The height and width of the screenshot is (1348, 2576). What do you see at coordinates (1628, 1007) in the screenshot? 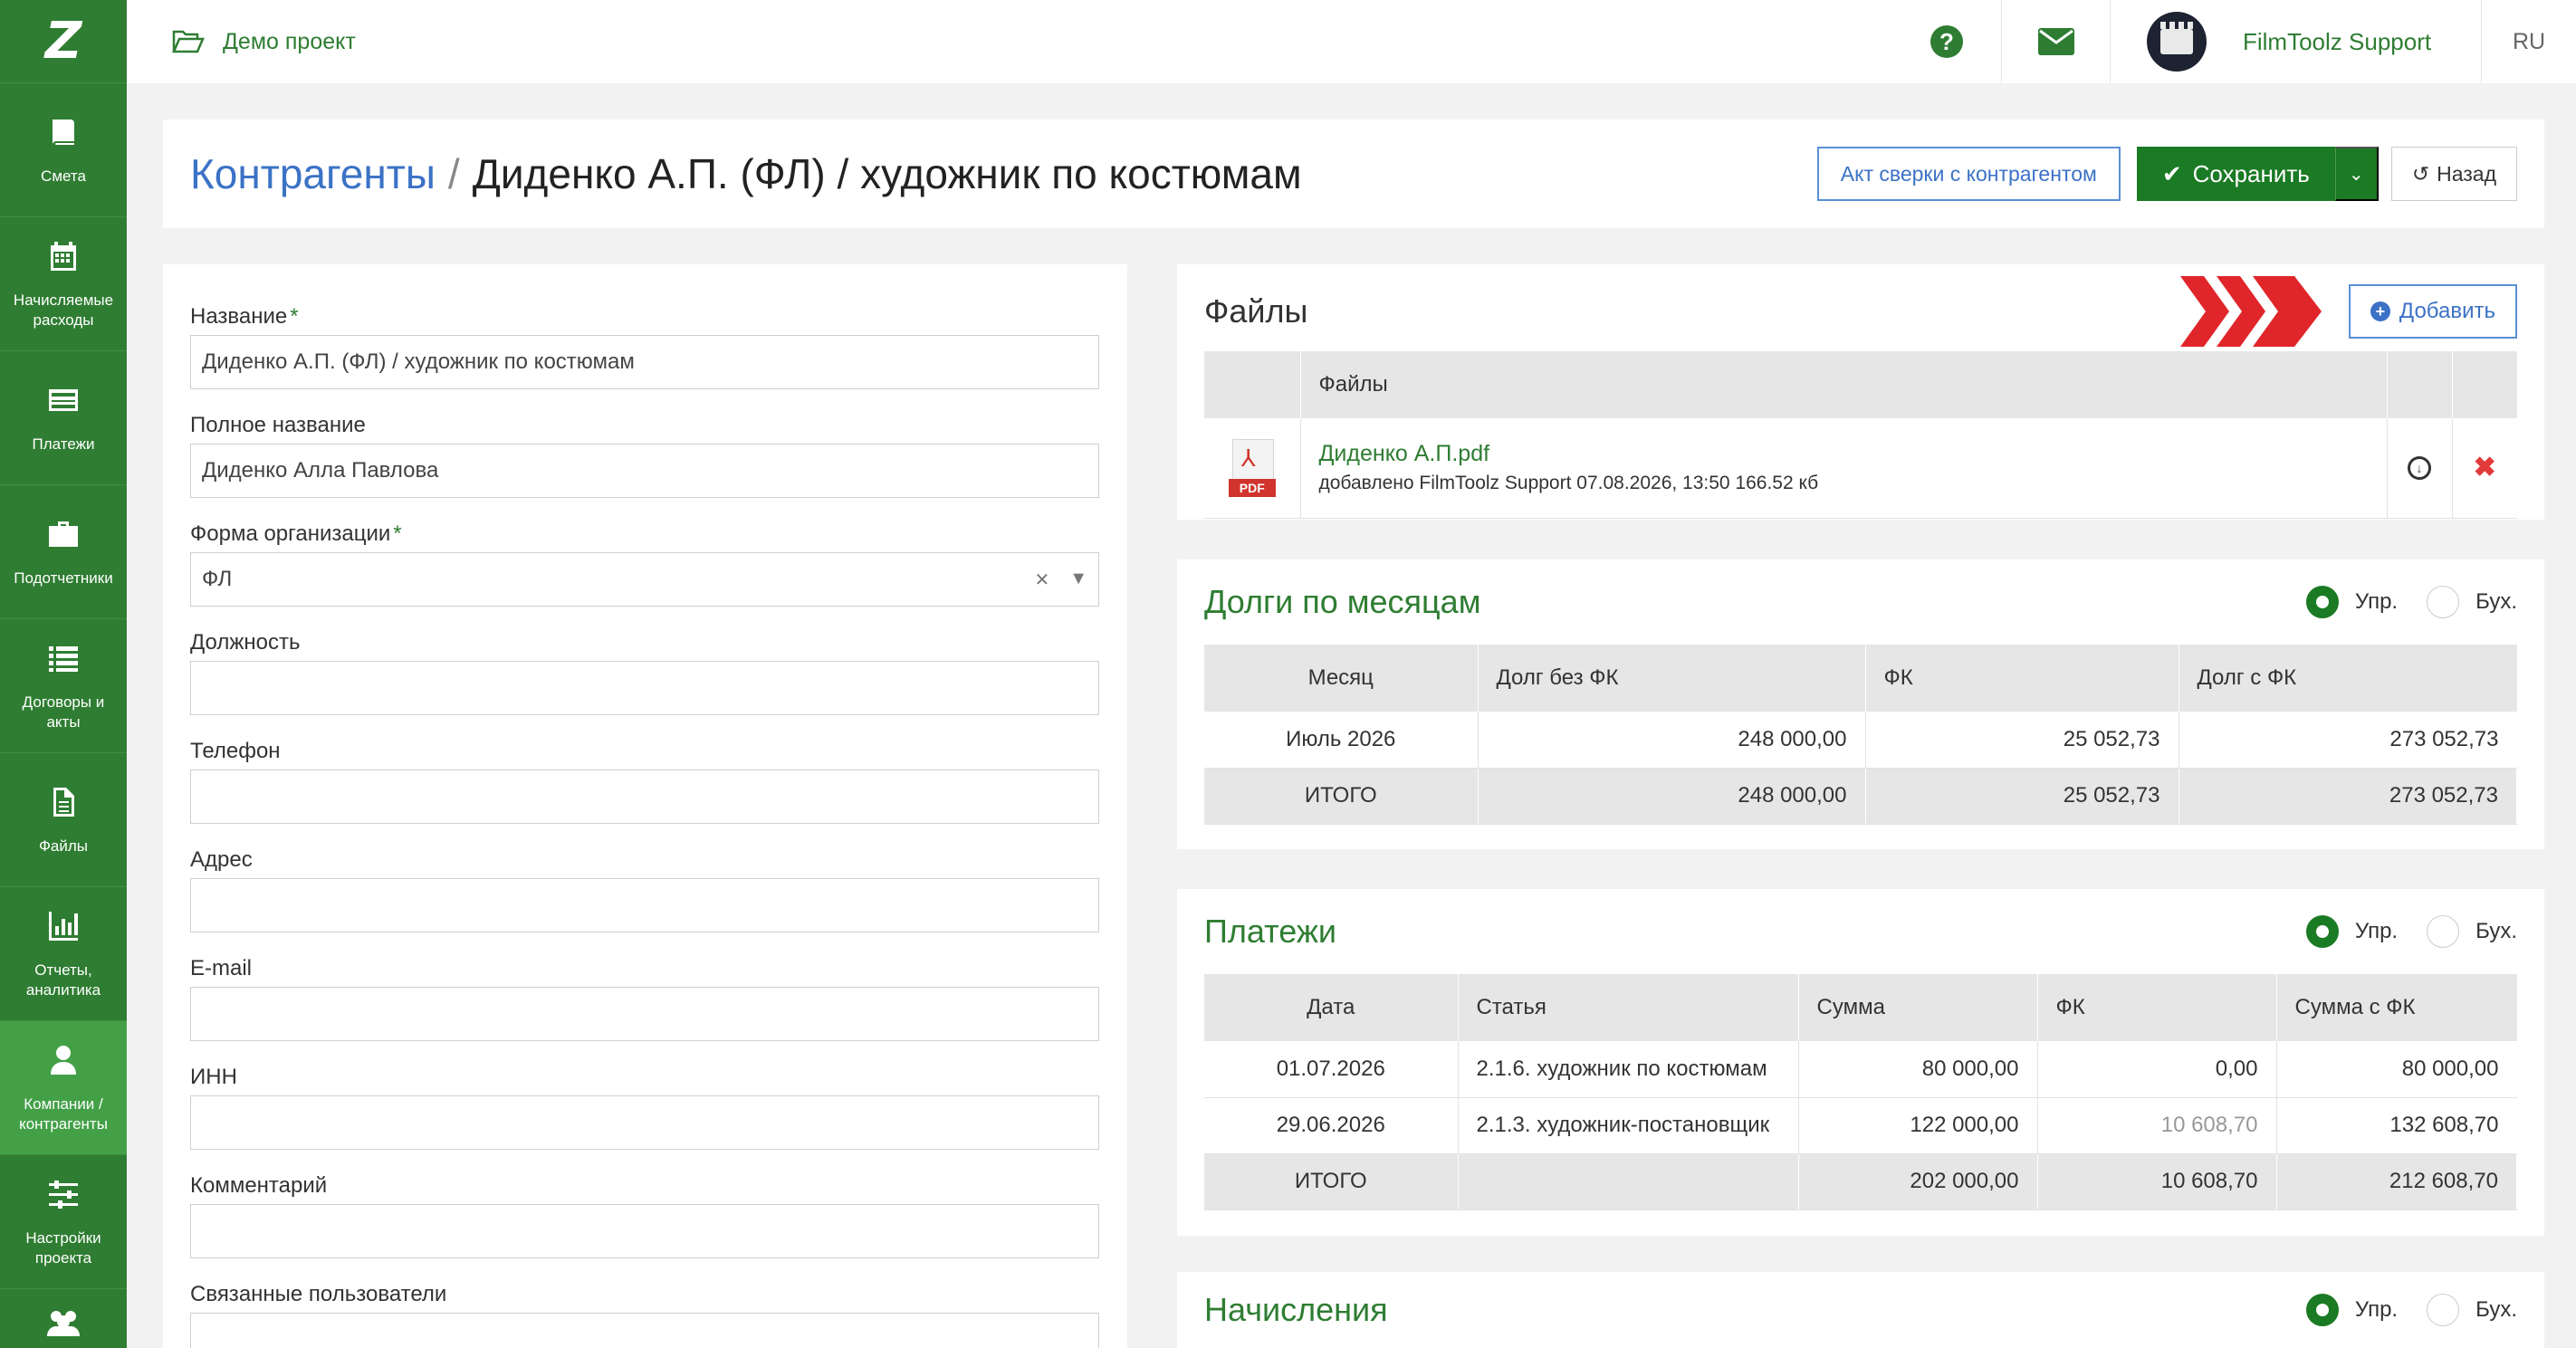
I see `payments-col-item: Статья` at bounding box center [1628, 1007].